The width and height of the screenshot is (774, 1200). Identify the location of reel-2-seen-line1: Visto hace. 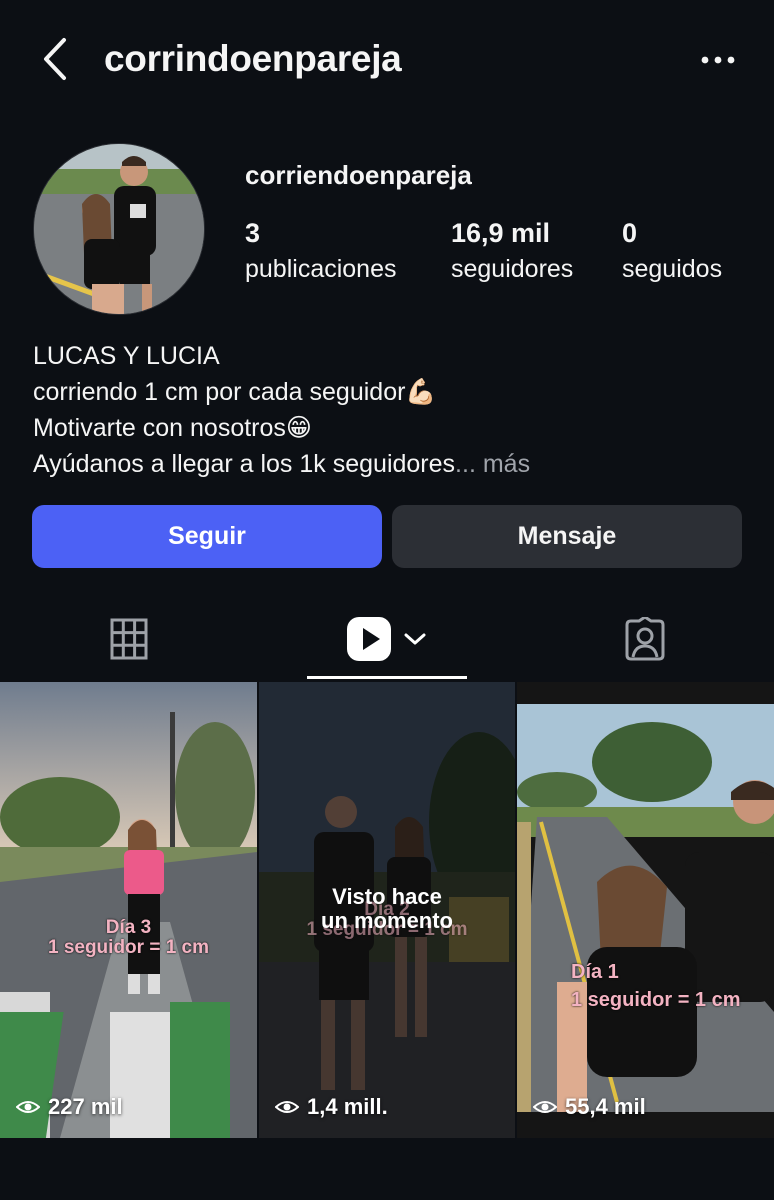
(387, 896).